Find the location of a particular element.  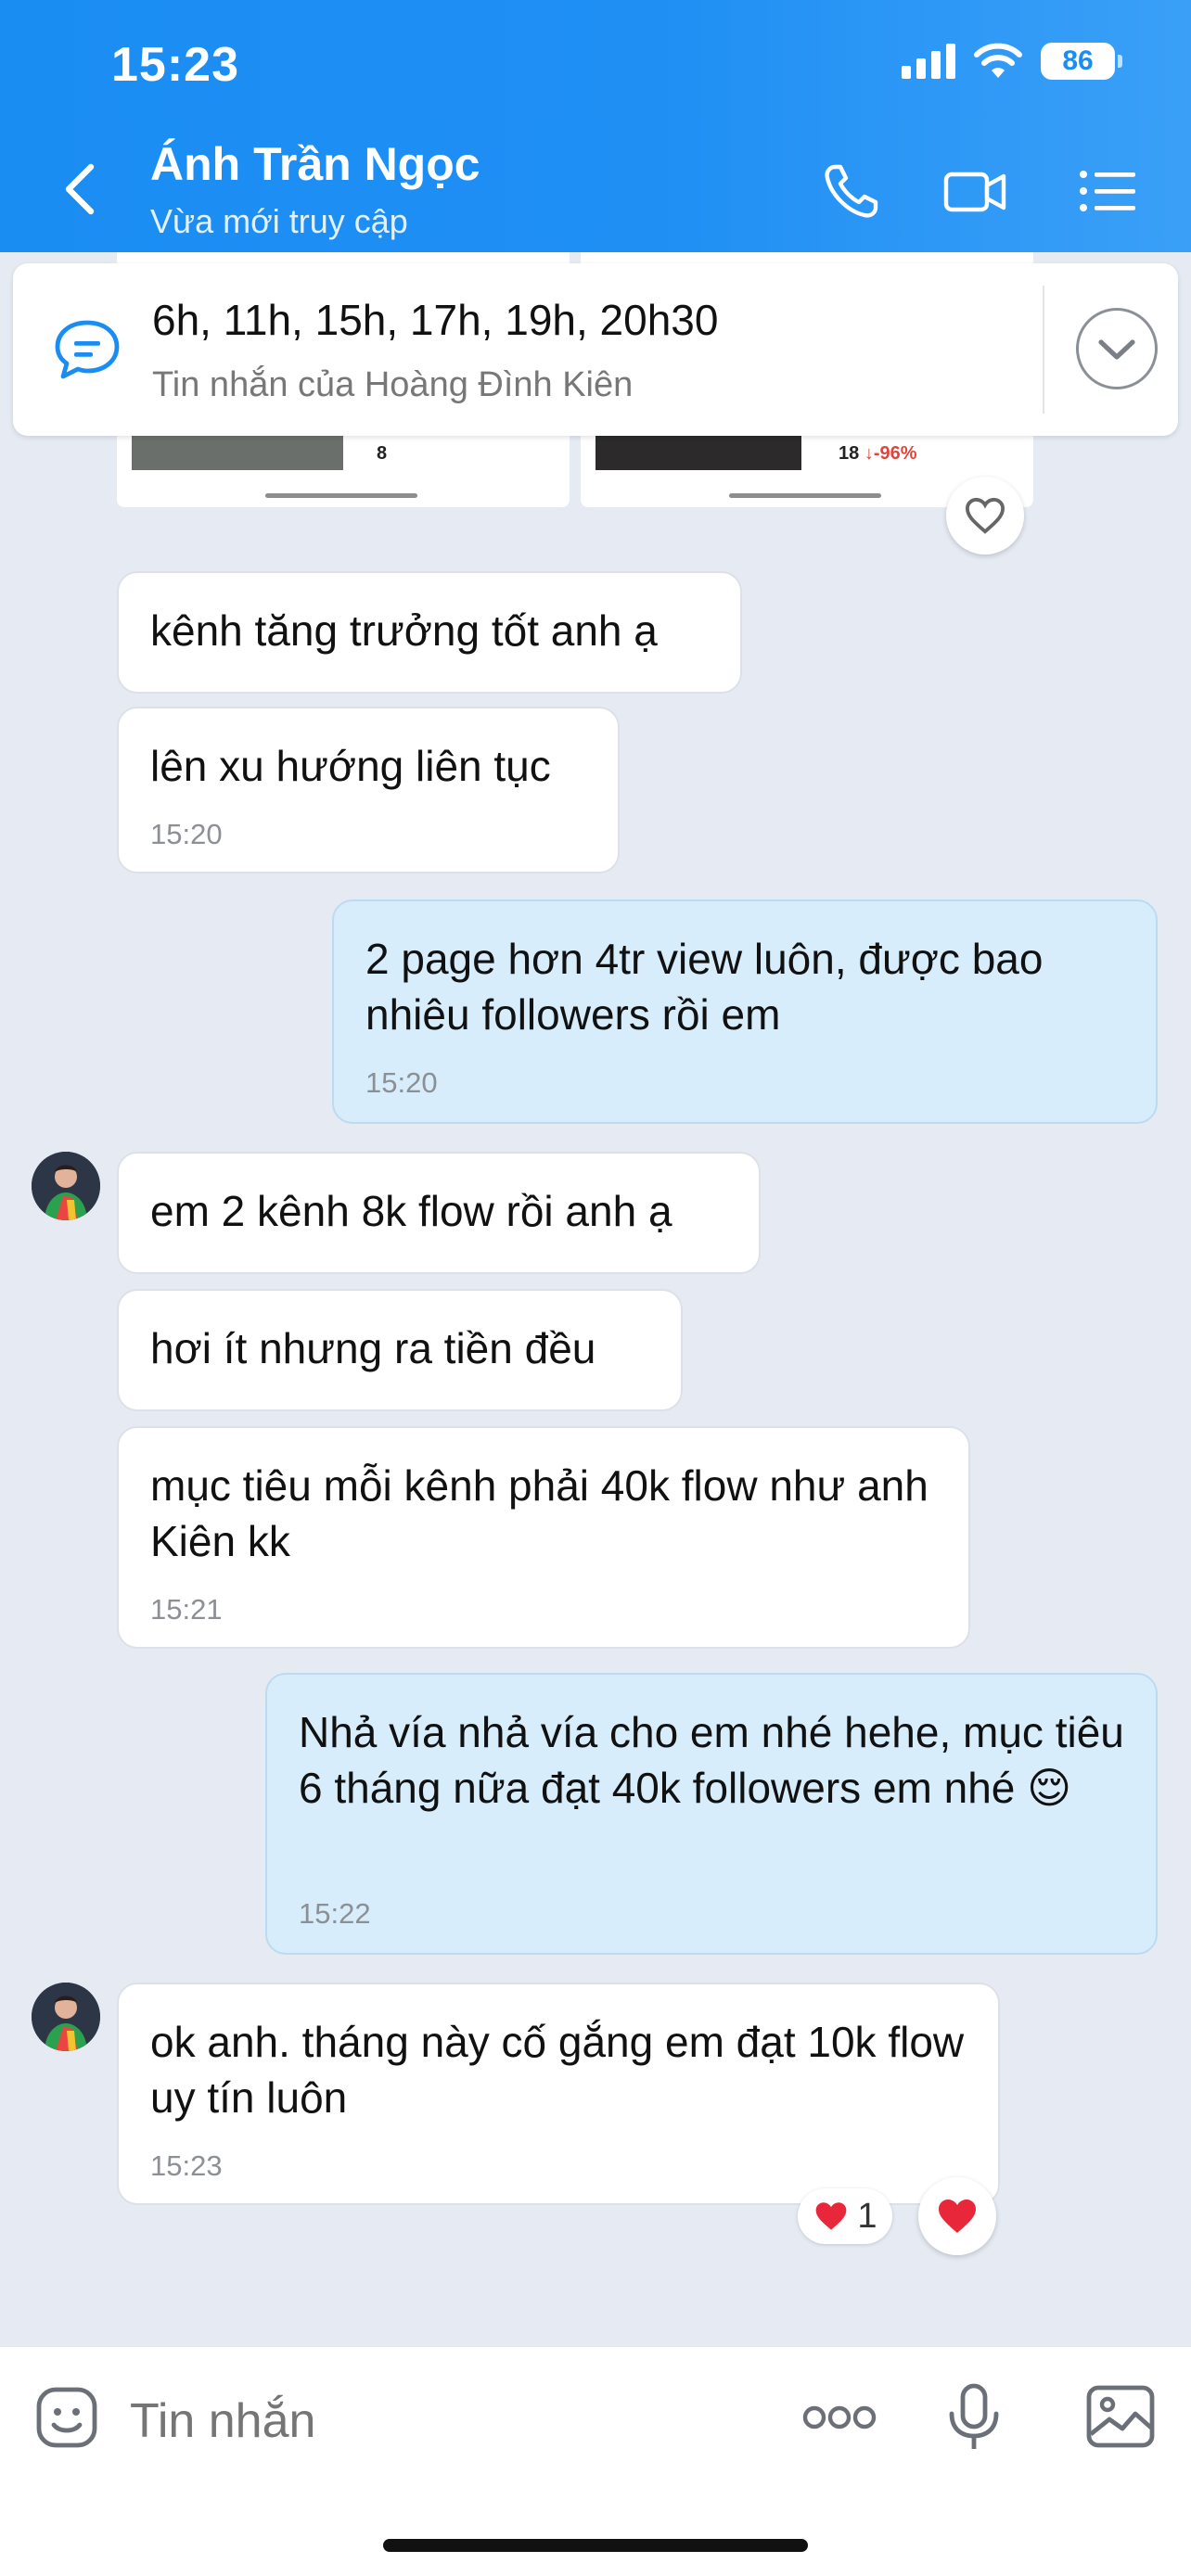

message-time: 15:22 is located at coordinates (335, 1914).